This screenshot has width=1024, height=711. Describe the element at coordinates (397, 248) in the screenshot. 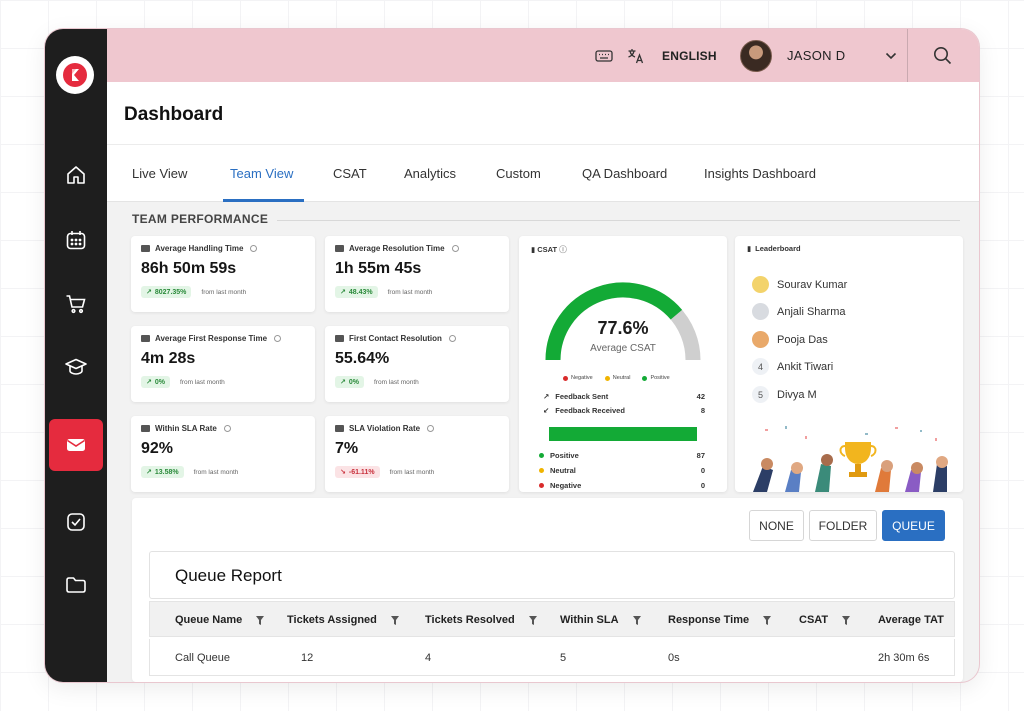

I see `metric-title: Average Resolution Time` at that location.